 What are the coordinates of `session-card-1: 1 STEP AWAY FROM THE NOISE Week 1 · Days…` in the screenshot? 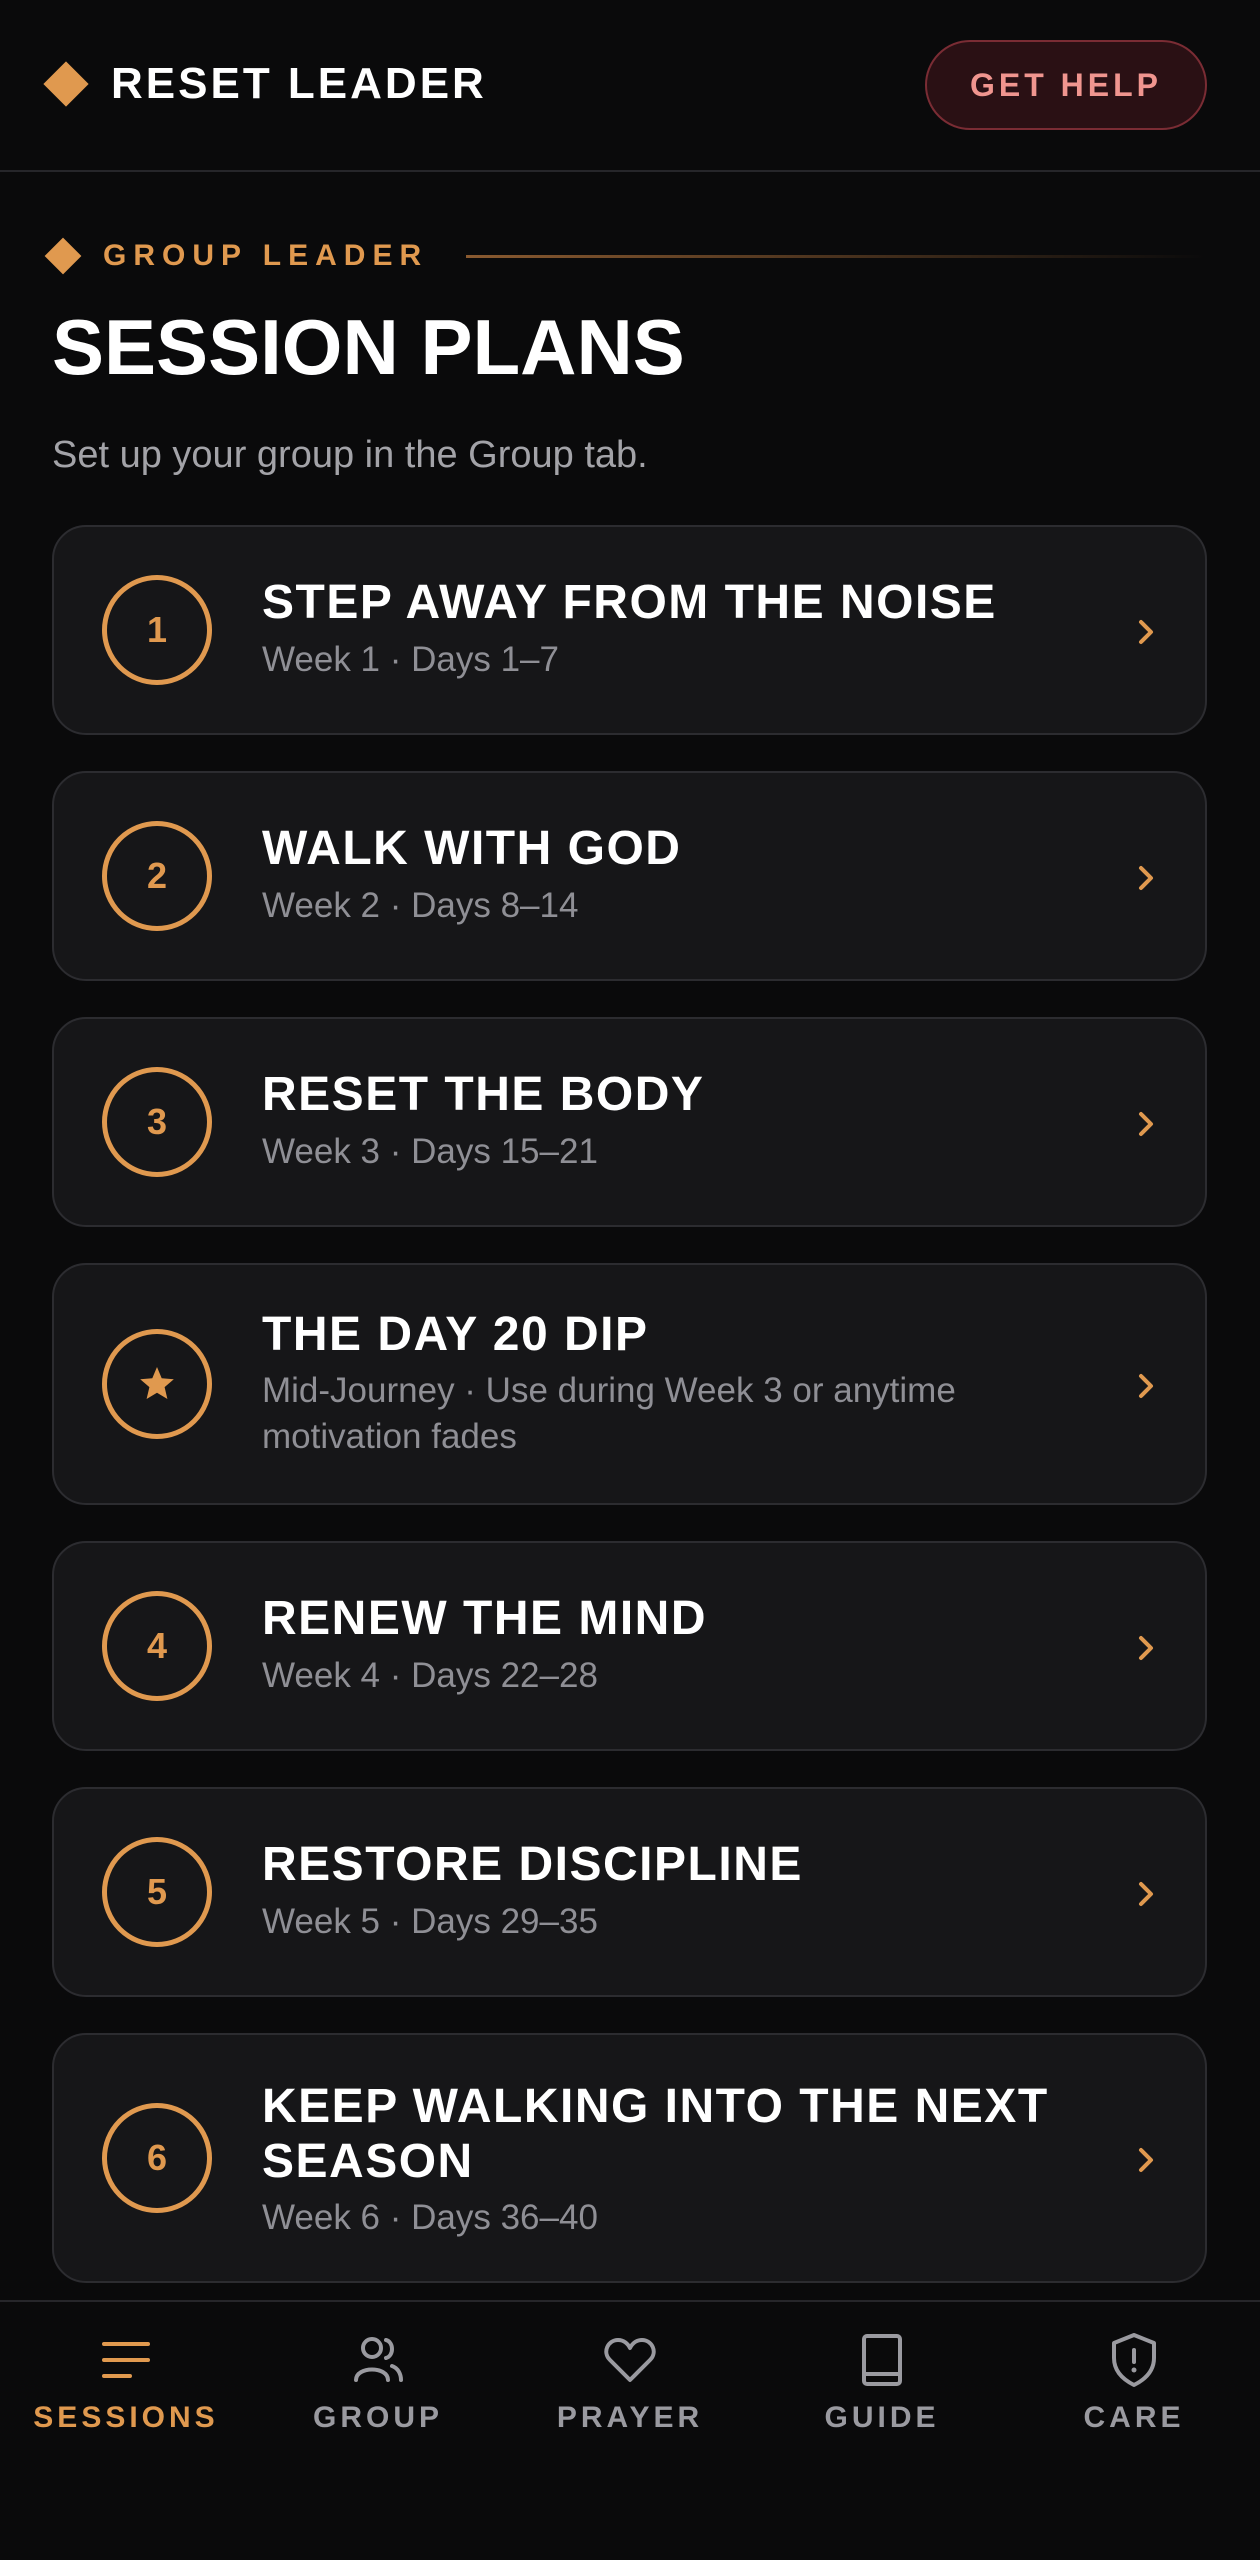 It's located at (629, 630).